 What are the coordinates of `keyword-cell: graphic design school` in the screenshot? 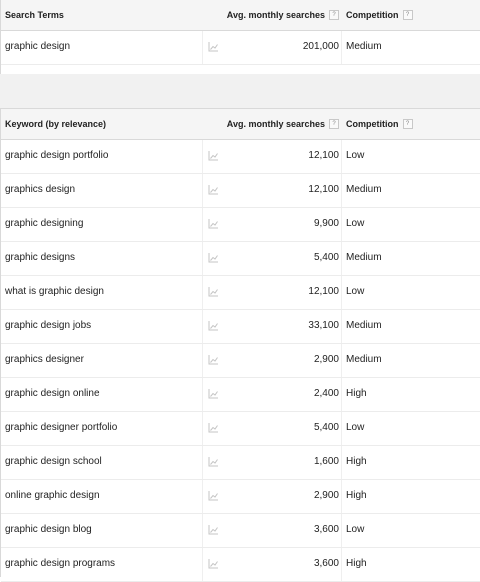 It's located at (53, 461).